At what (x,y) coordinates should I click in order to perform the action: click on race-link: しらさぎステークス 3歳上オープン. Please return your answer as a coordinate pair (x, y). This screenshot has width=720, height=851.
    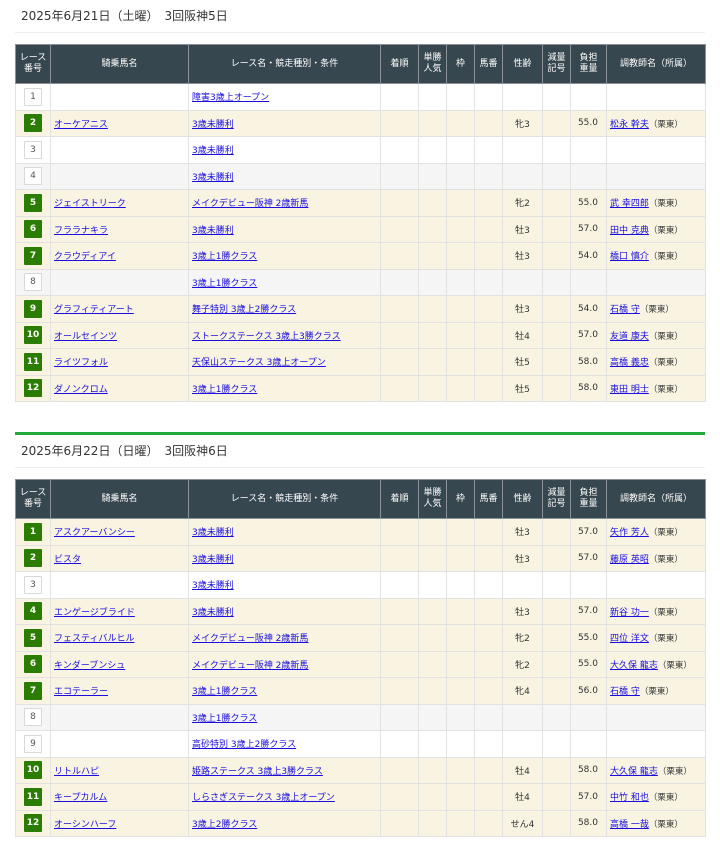
    Looking at the image, I should click on (263, 798).